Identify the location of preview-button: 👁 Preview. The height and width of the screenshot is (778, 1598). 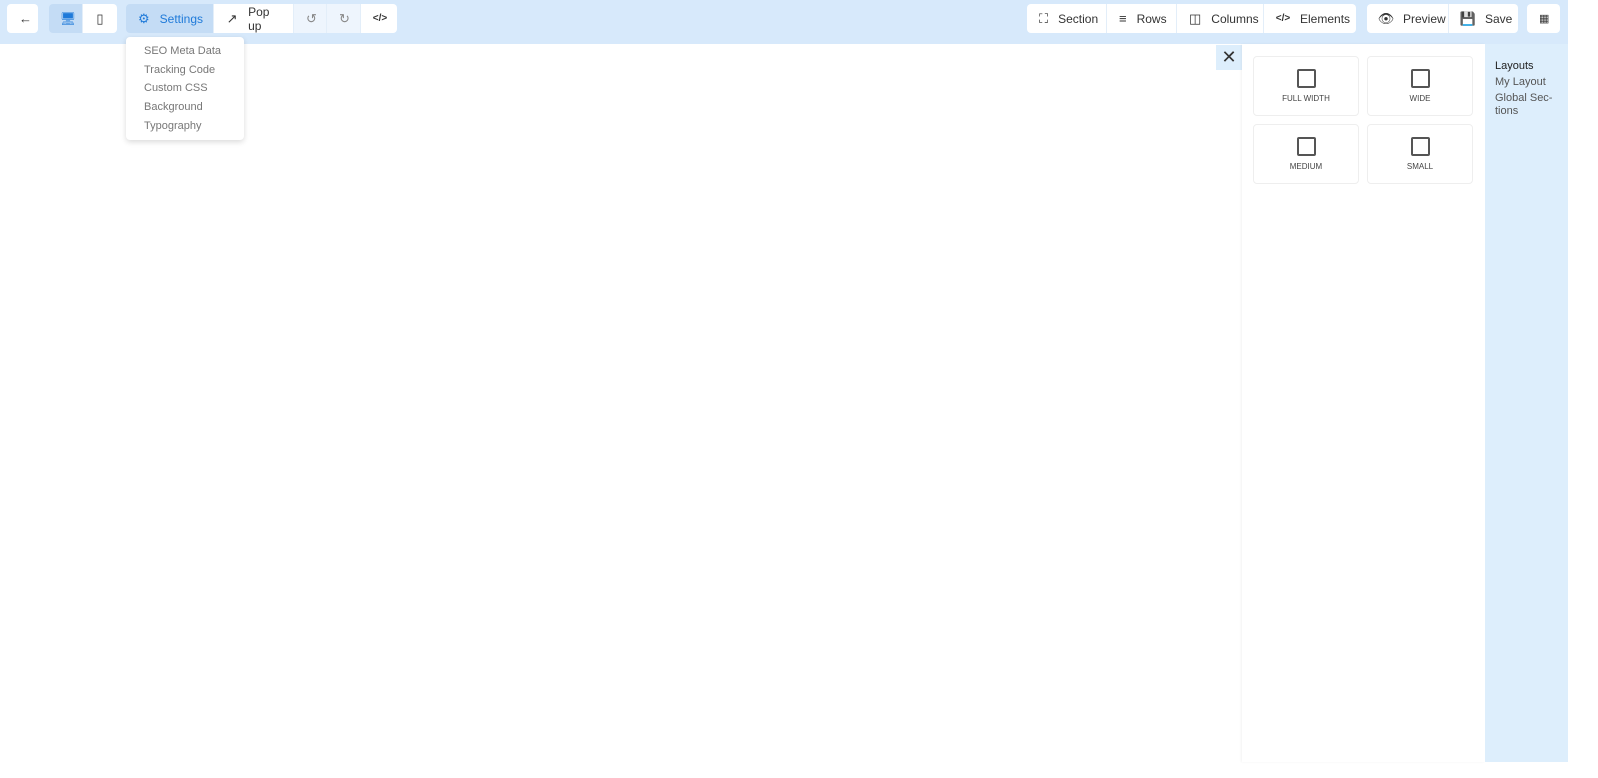
(1408, 18).